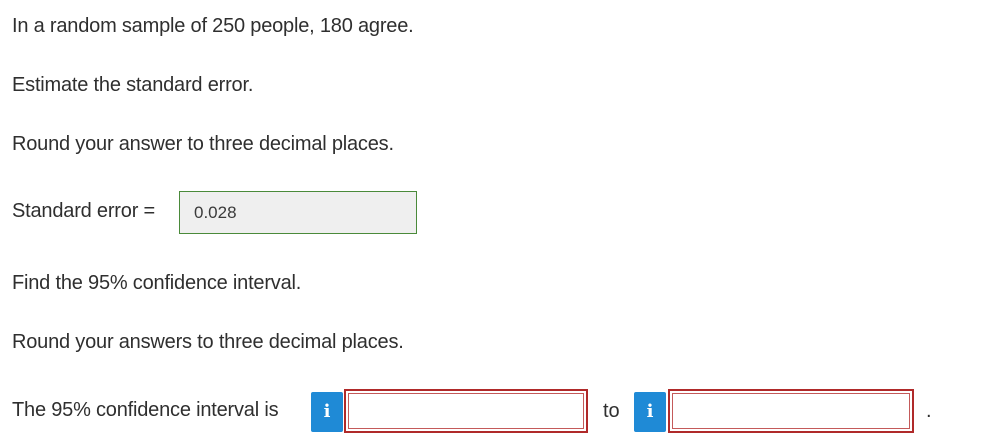 This screenshot has height=448, width=991. What do you see at coordinates (611, 411) in the screenshot?
I see `interval-separator-text: to` at bounding box center [611, 411].